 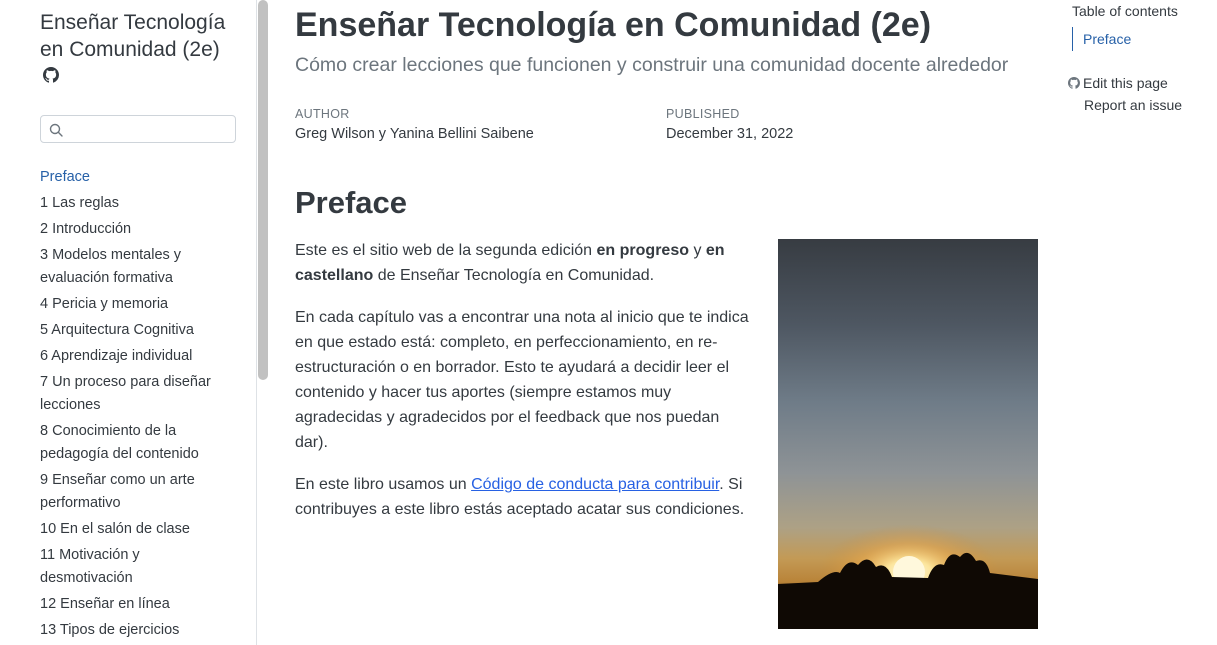 I want to click on report-issue-link: Report an issue, so click(x=1125, y=105).